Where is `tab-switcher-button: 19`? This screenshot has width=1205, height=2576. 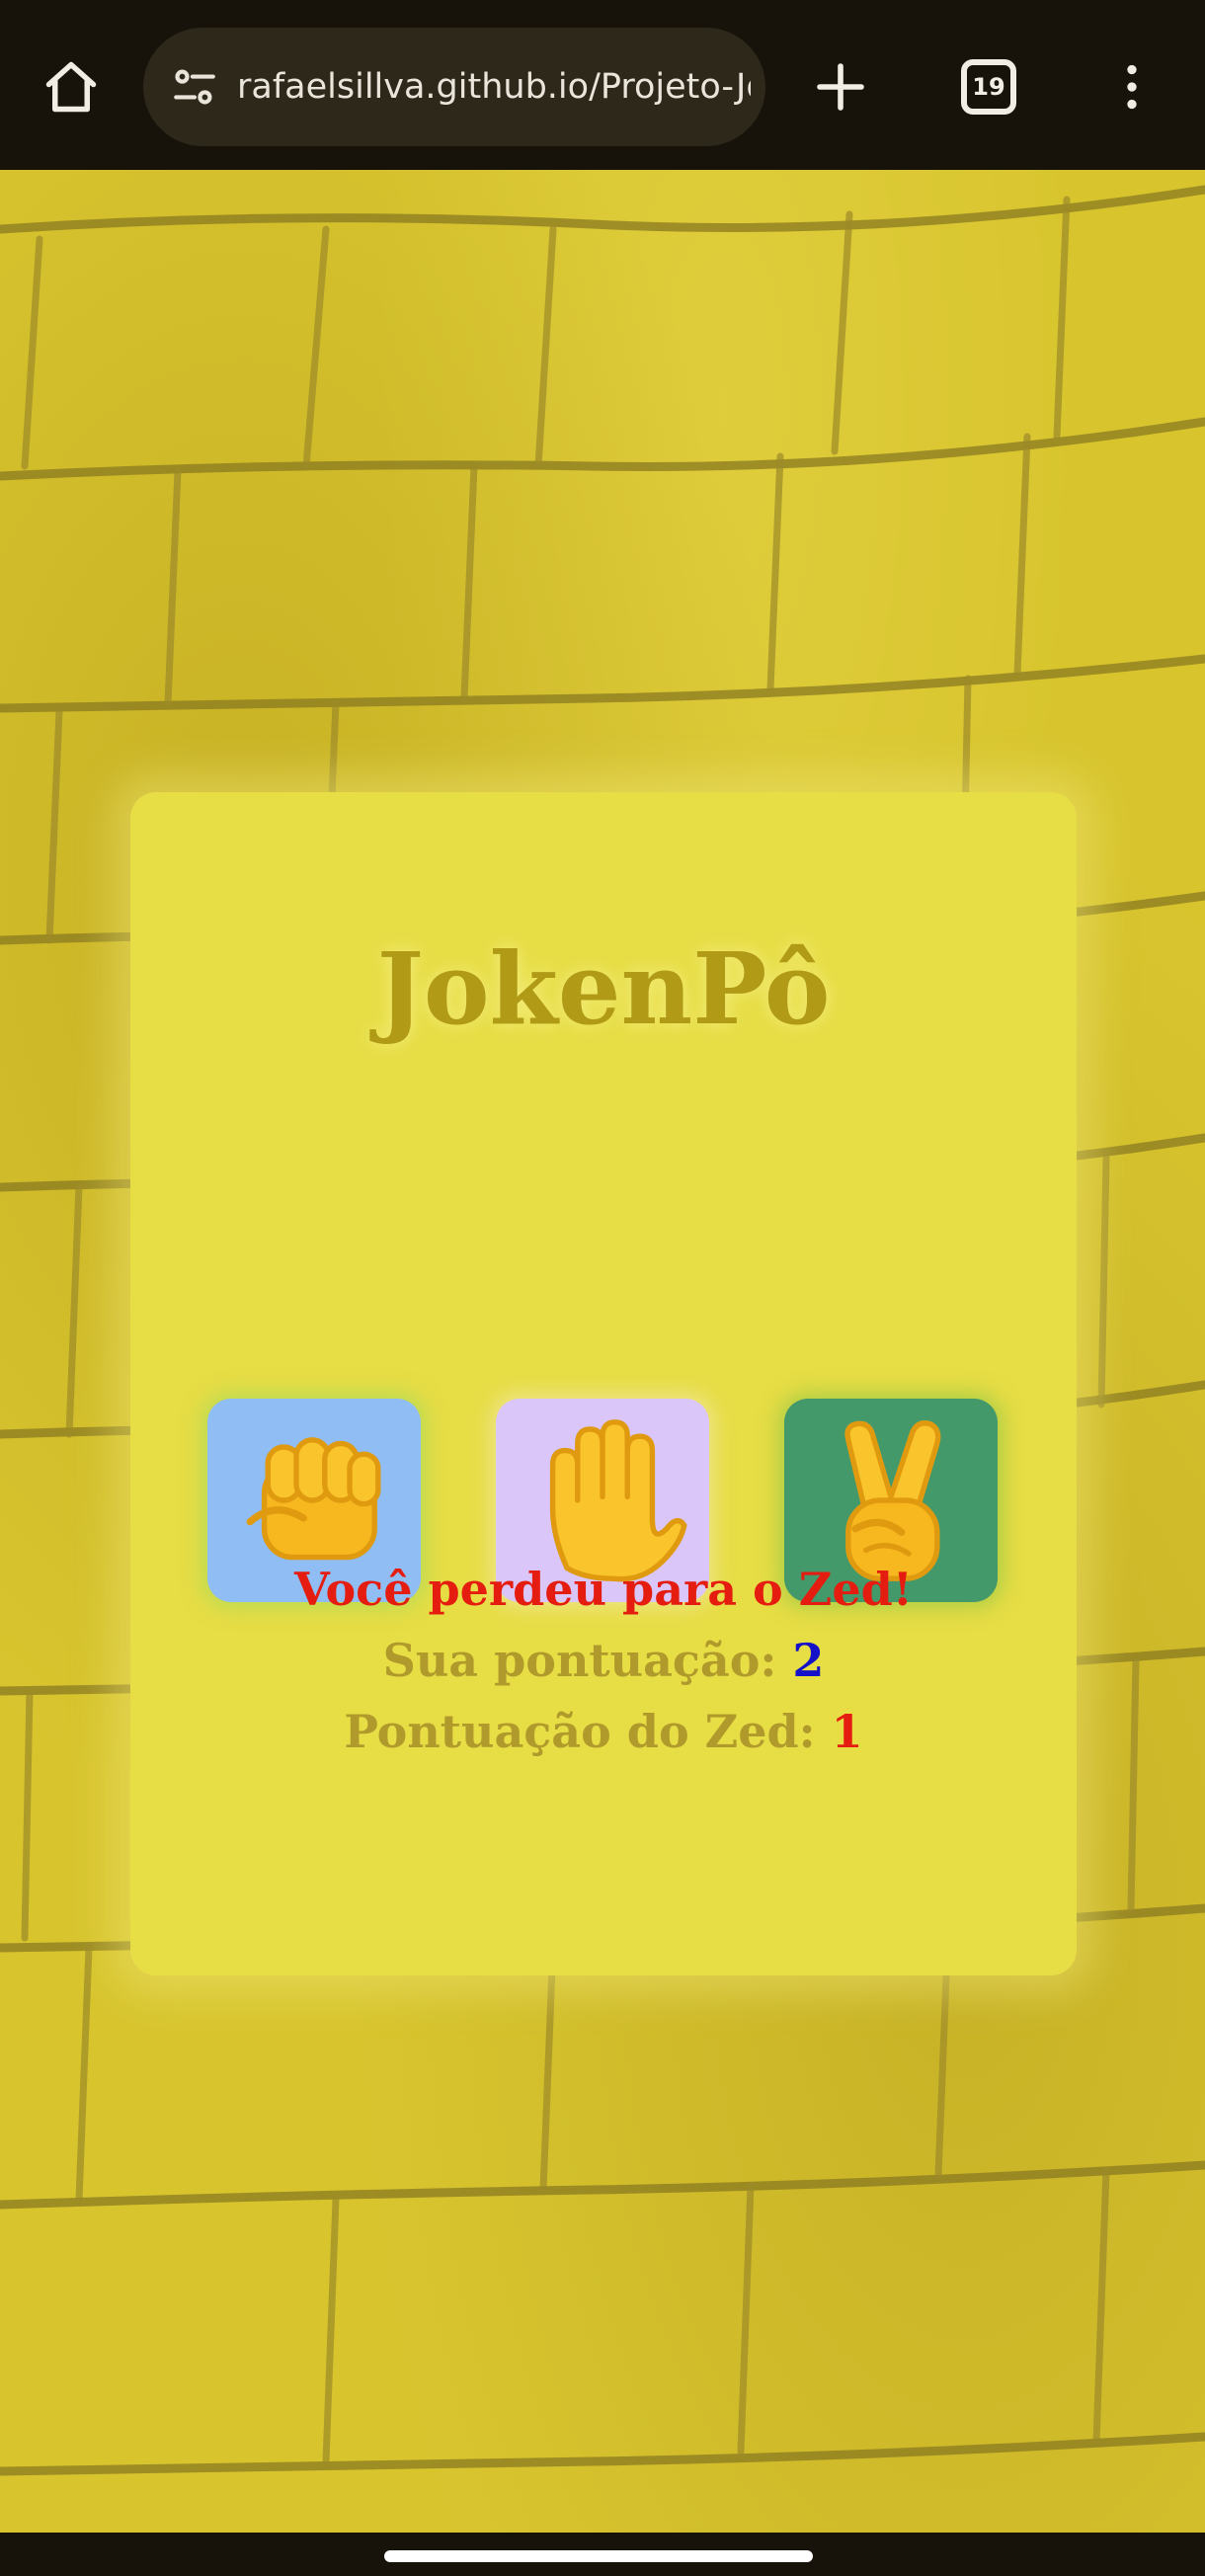
tab-switcher-button: 19 is located at coordinates (988, 87).